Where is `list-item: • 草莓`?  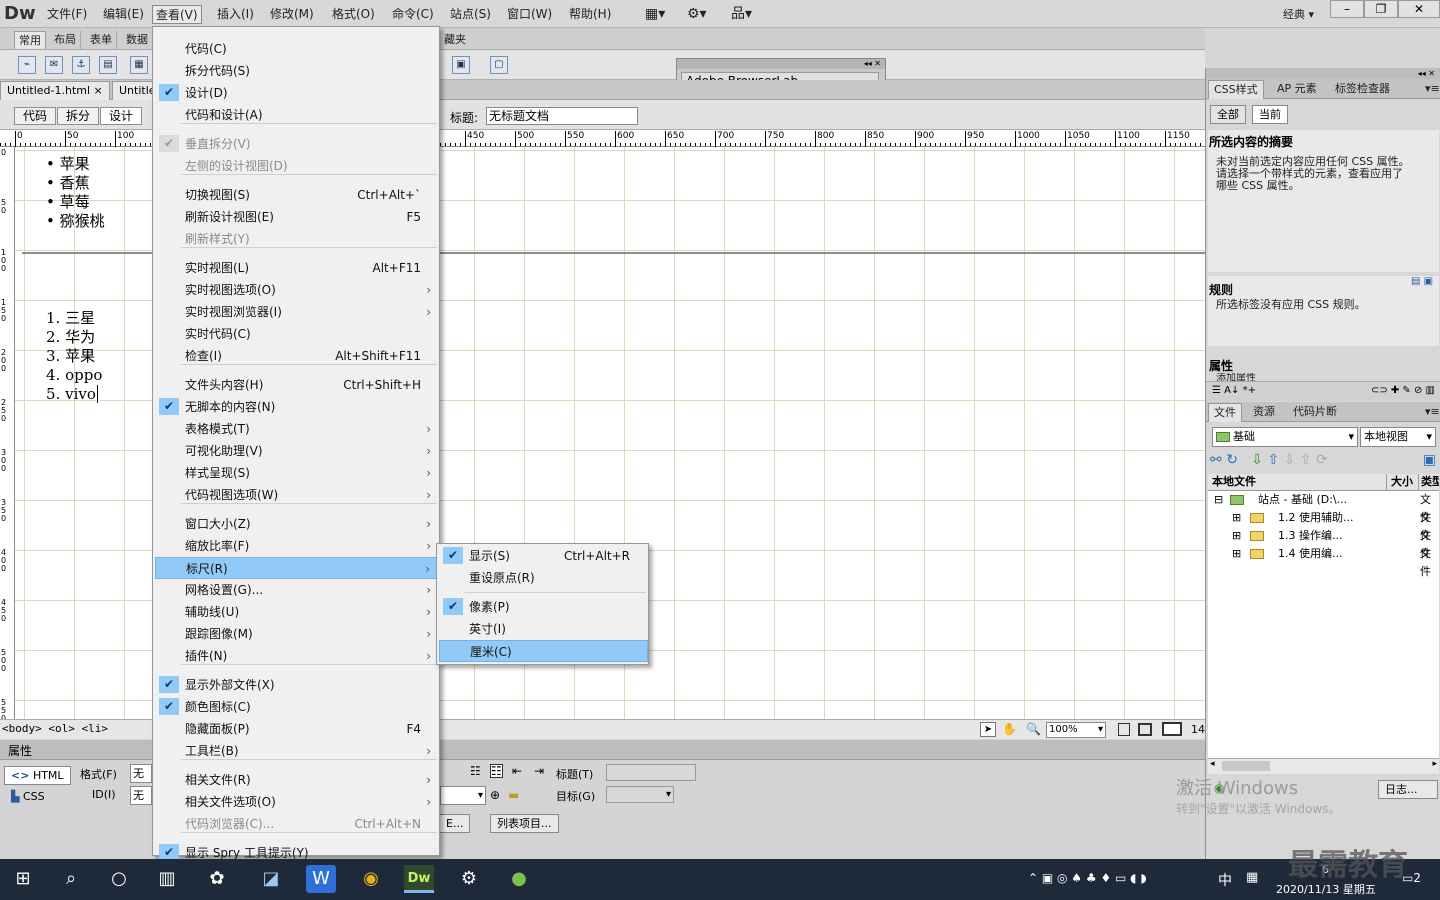 list-item: • 草莓 is located at coordinates (75, 202).